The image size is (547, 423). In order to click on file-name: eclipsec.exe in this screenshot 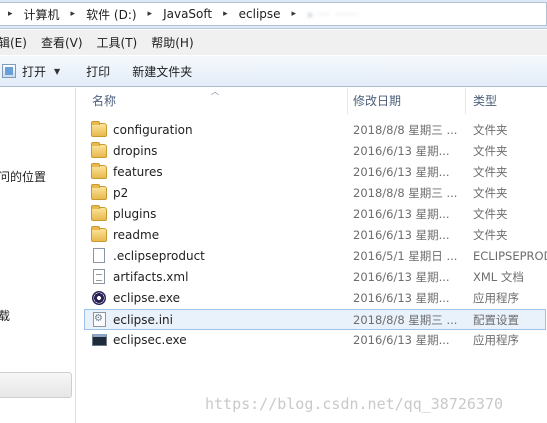, I will do `click(150, 340)`.